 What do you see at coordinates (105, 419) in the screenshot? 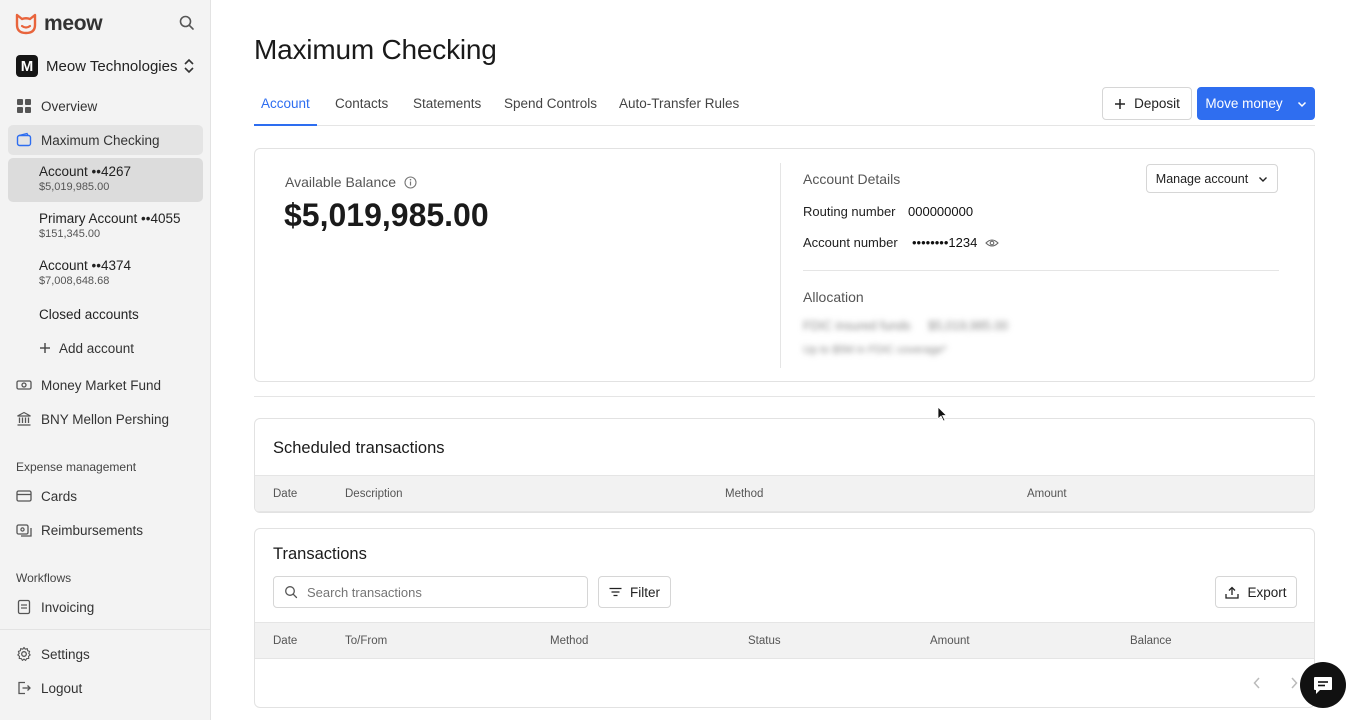
I see `sidebar-item-bny-mellon: BNY Mellon Pershing` at bounding box center [105, 419].